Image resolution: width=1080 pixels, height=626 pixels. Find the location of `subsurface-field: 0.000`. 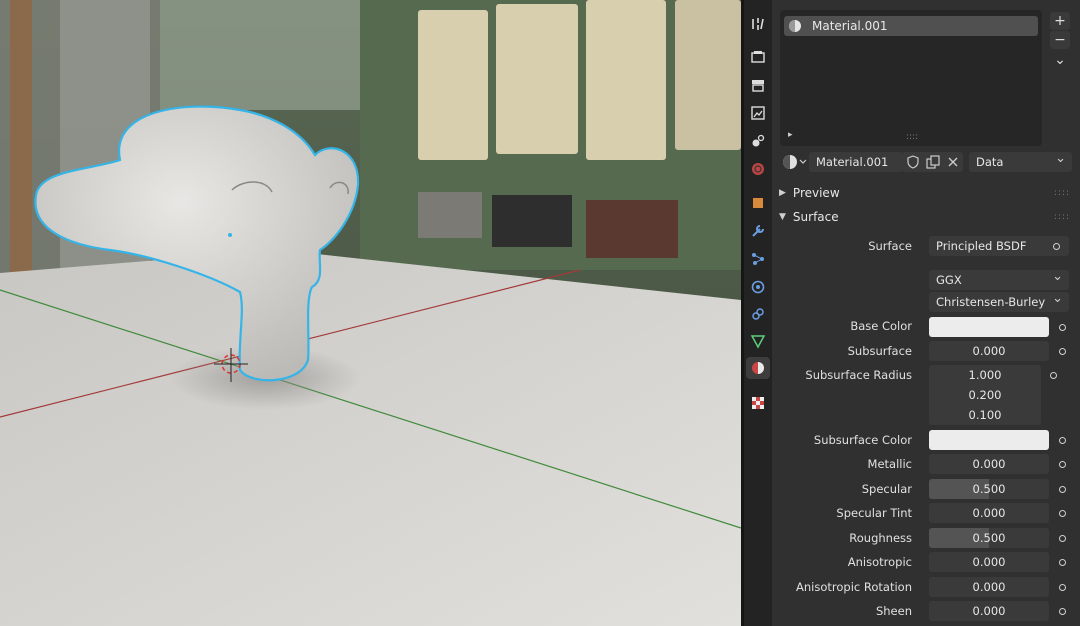

subsurface-field: 0.000 is located at coordinates (989, 351).